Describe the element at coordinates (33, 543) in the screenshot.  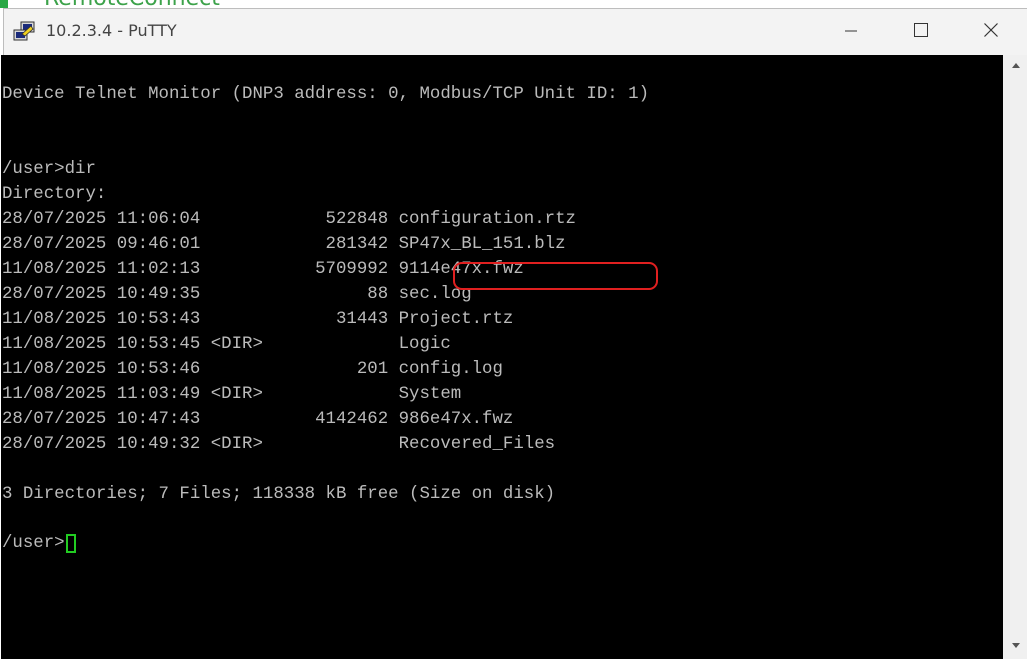
I see `prompt-text: /user>` at that location.